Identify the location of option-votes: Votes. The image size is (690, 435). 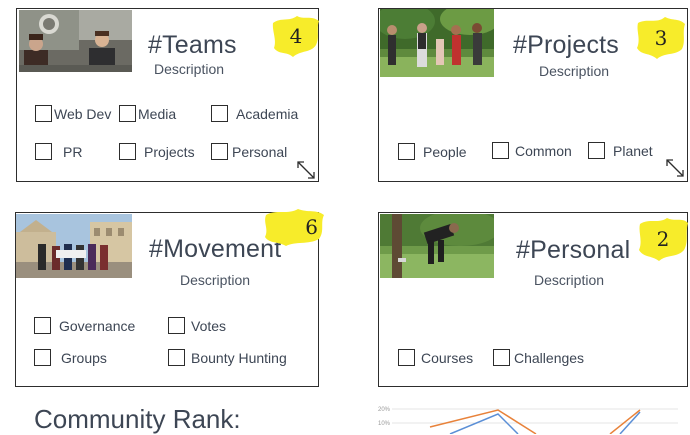
(197, 325).